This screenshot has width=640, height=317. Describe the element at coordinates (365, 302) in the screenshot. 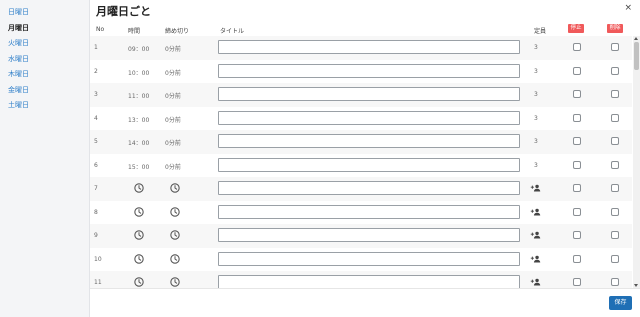

I see `modal-footer: 保存` at that location.